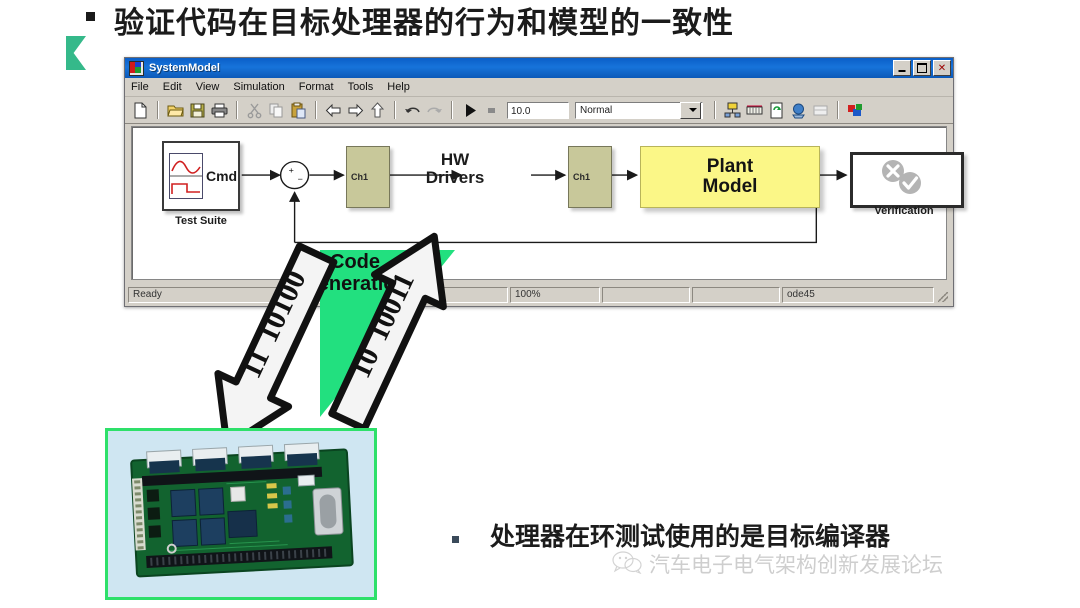 The width and height of the screenshot is (1080, 608). I want to click on status-field-c, so click(736, 295).